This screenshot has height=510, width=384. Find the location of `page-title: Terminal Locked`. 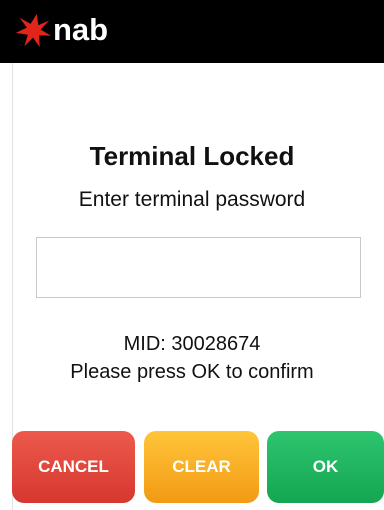

page-title: Terminal Locked is located at coordinates (192, 156).